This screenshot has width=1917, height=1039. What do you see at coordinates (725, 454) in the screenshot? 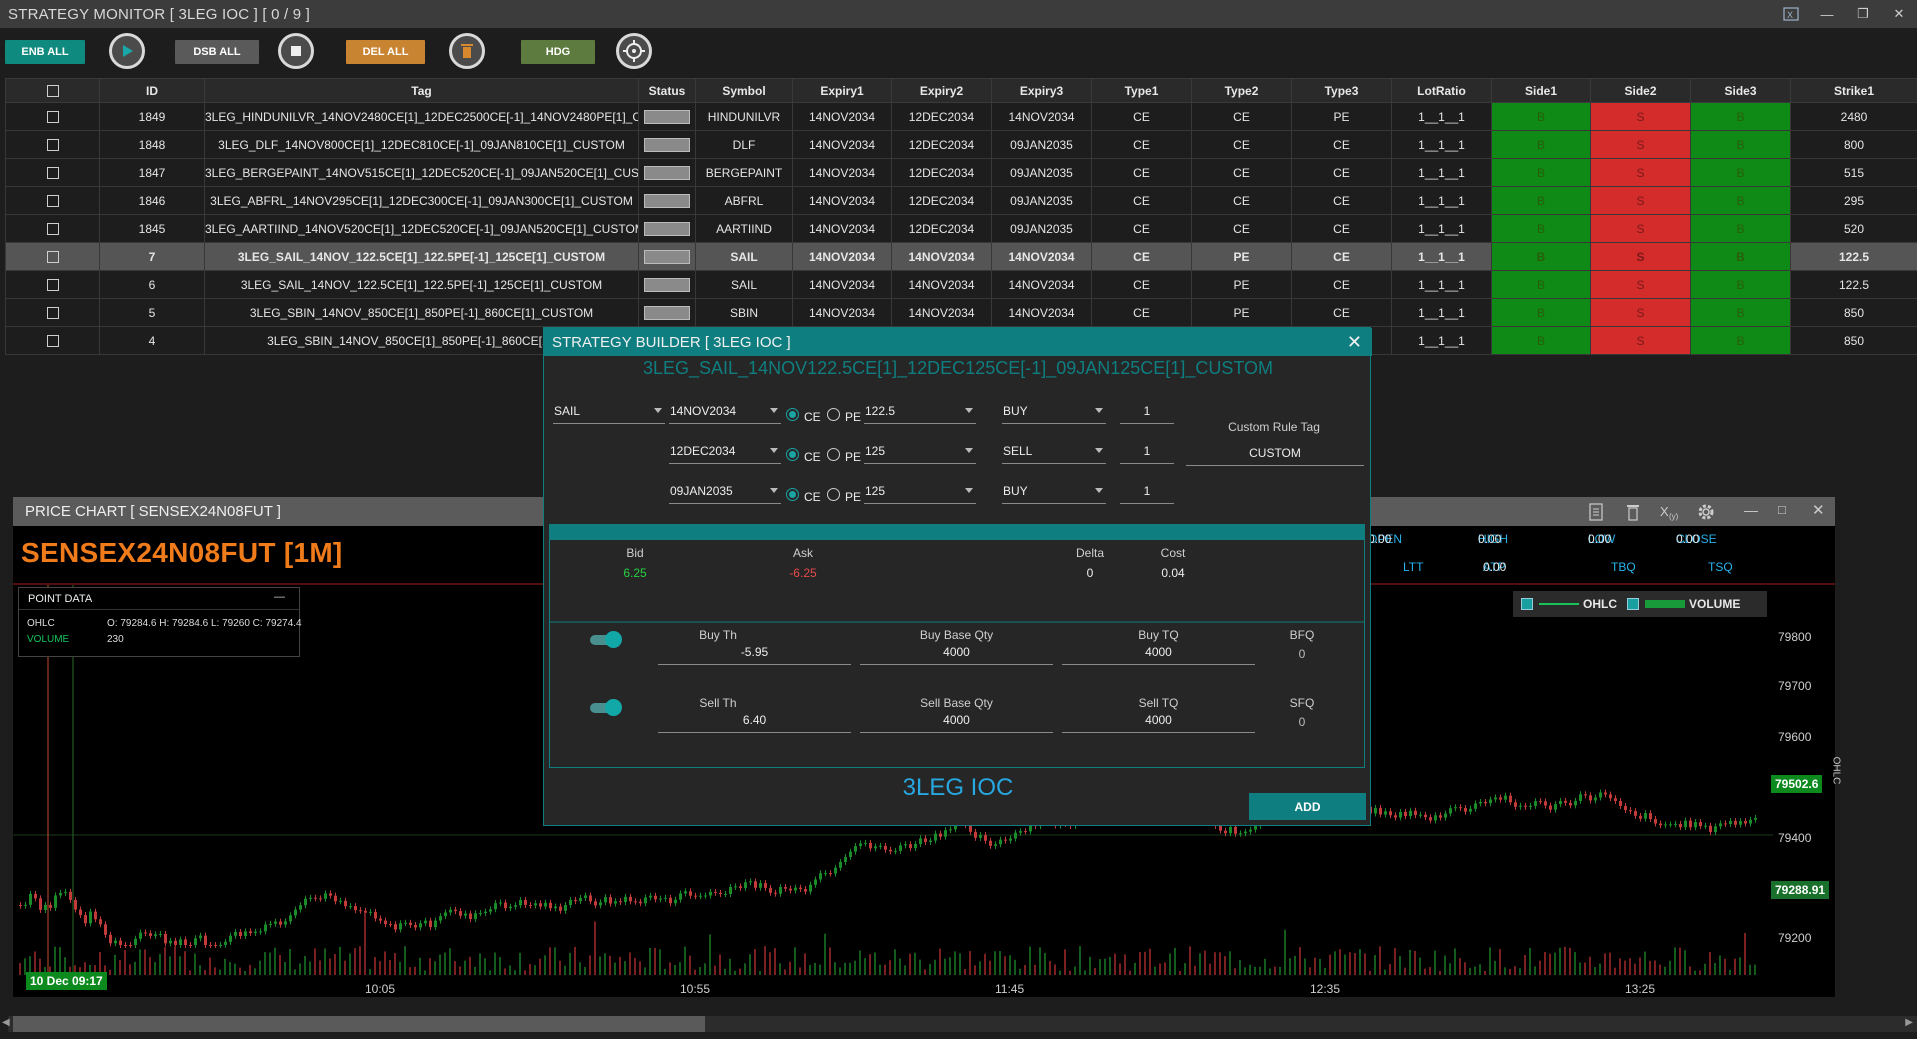
I see `leg2-expiry-select: 12DEC2034` at bounding box center [725, 454].